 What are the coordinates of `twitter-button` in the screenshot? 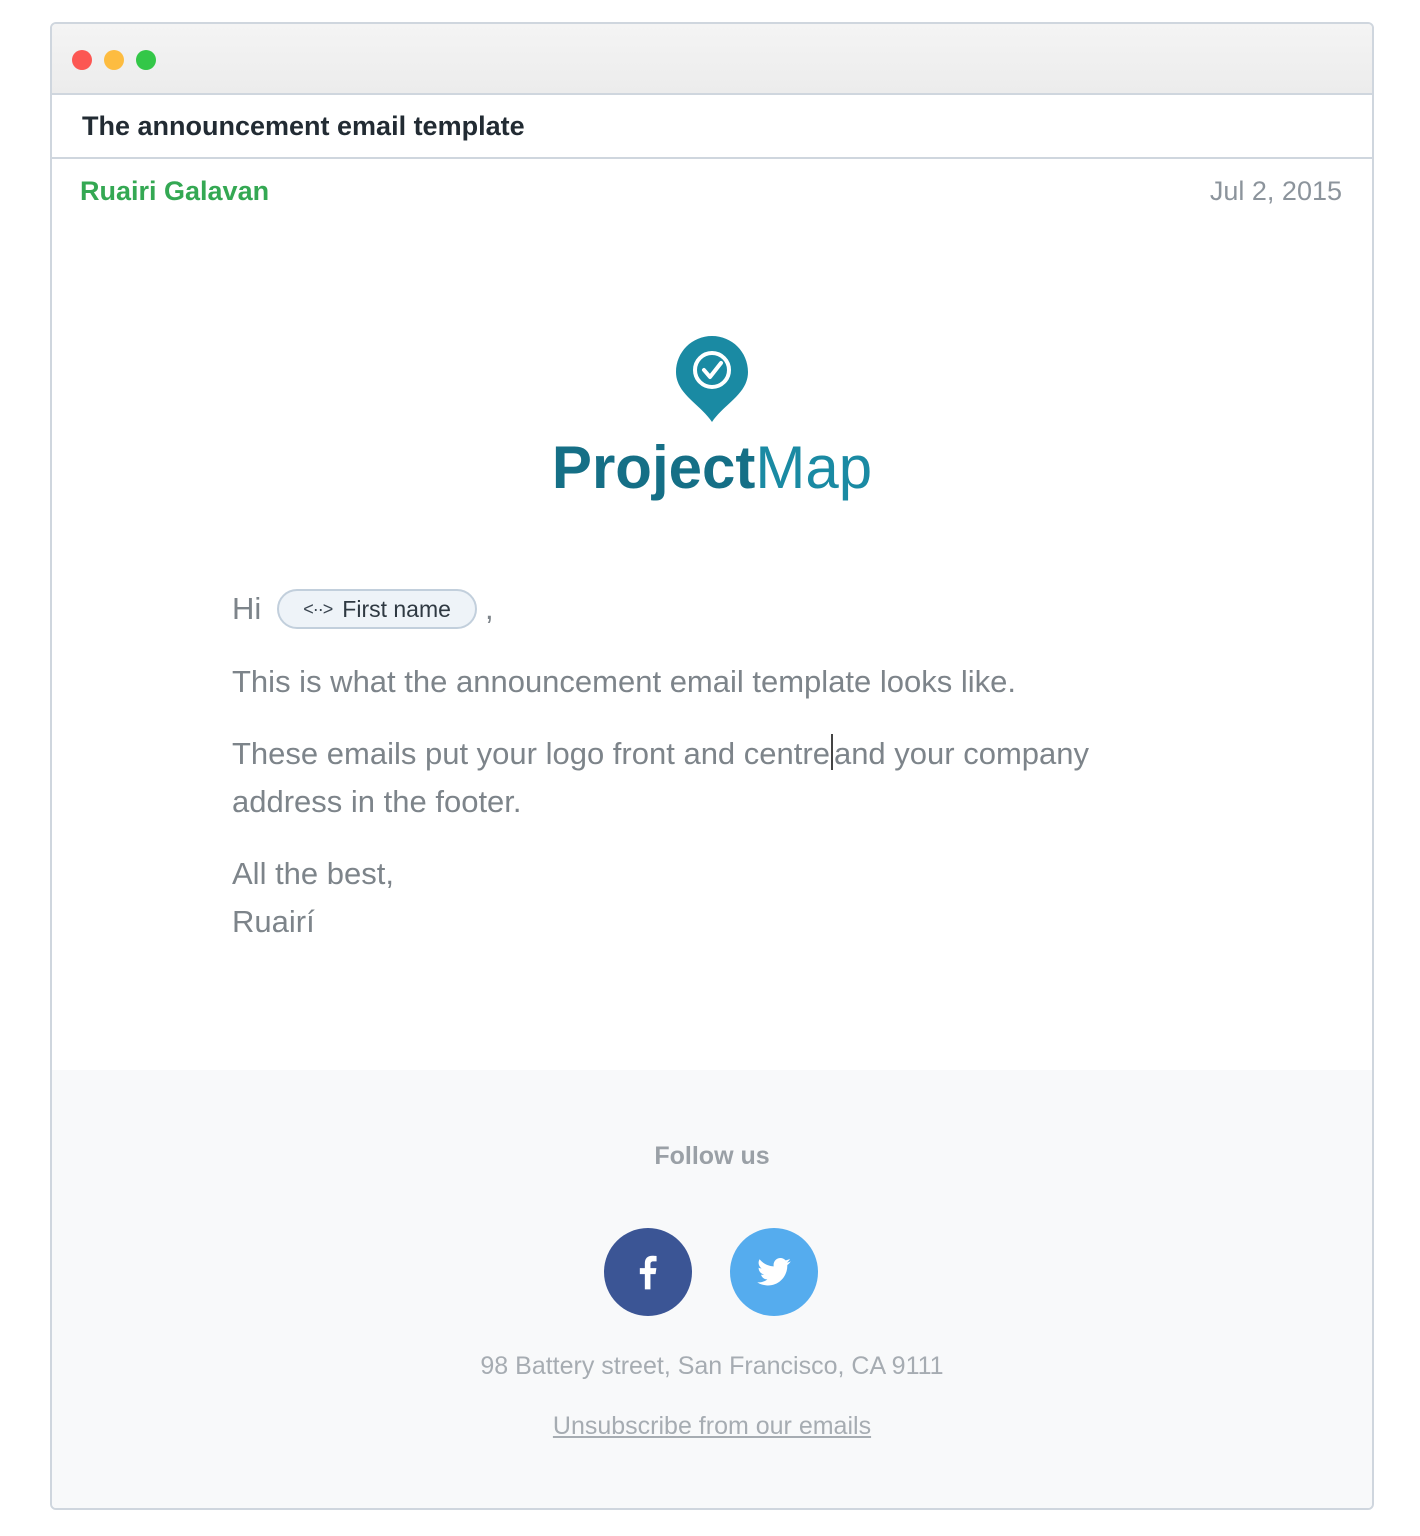 It's located at (774, 1272).